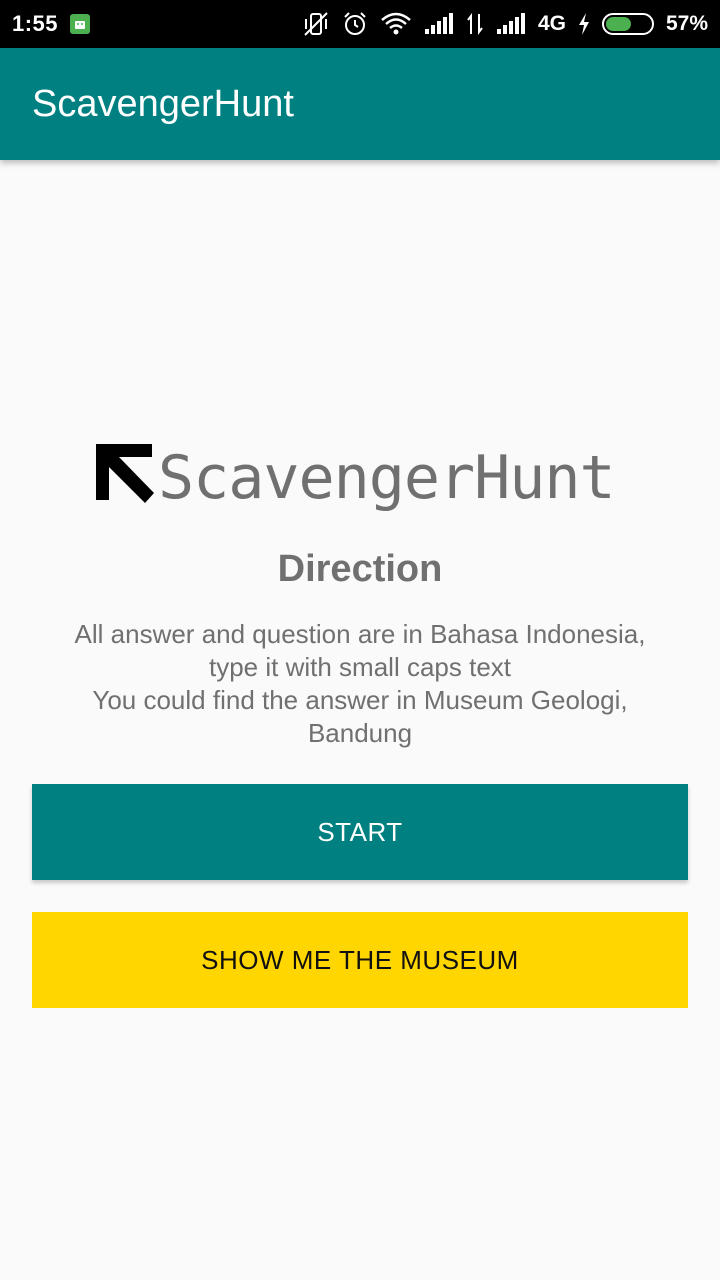 This screenshot has width=720, height=1280. What do you see at coordinates (163, 103) in the screenshot?
I see `app-title: ScavengerHunt` at bounding box center [163, 103].